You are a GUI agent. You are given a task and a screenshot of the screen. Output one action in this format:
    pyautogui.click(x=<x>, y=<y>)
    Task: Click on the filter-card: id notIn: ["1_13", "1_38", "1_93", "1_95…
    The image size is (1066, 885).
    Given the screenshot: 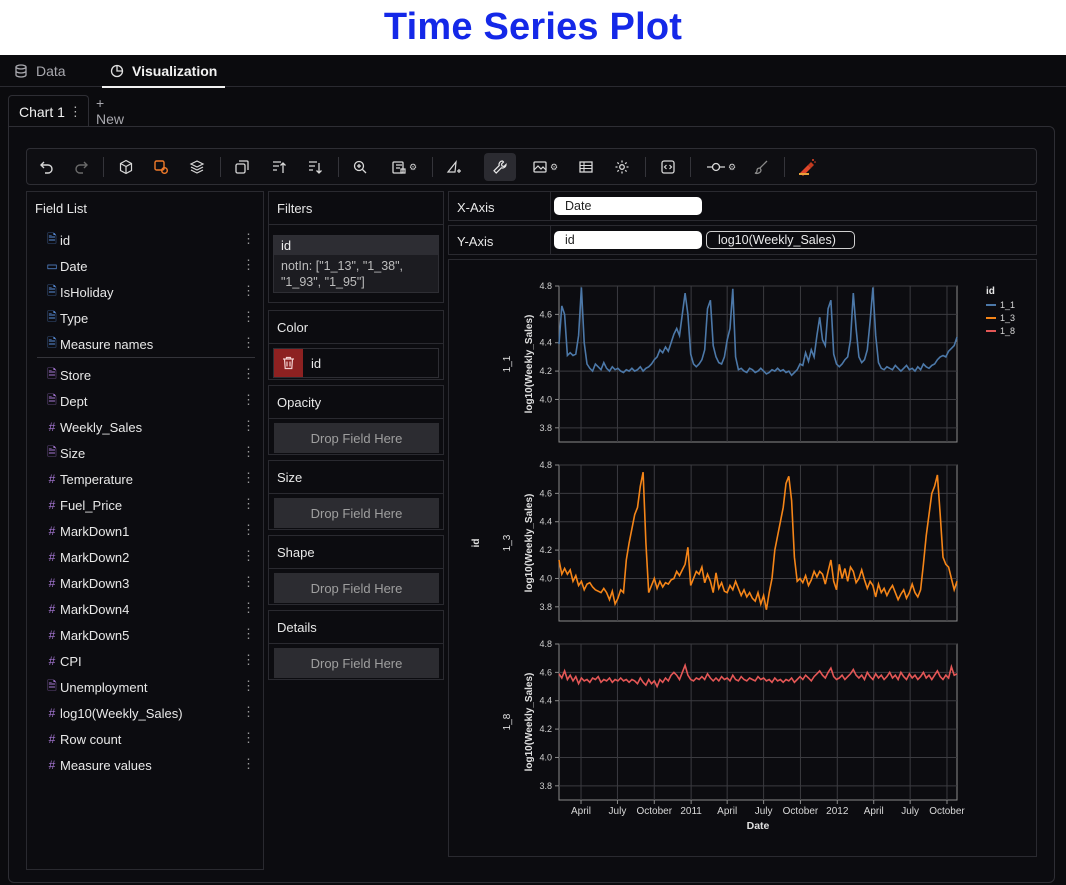 What is the action you would take?
    pyautogui.click(x=356, y=264)
    